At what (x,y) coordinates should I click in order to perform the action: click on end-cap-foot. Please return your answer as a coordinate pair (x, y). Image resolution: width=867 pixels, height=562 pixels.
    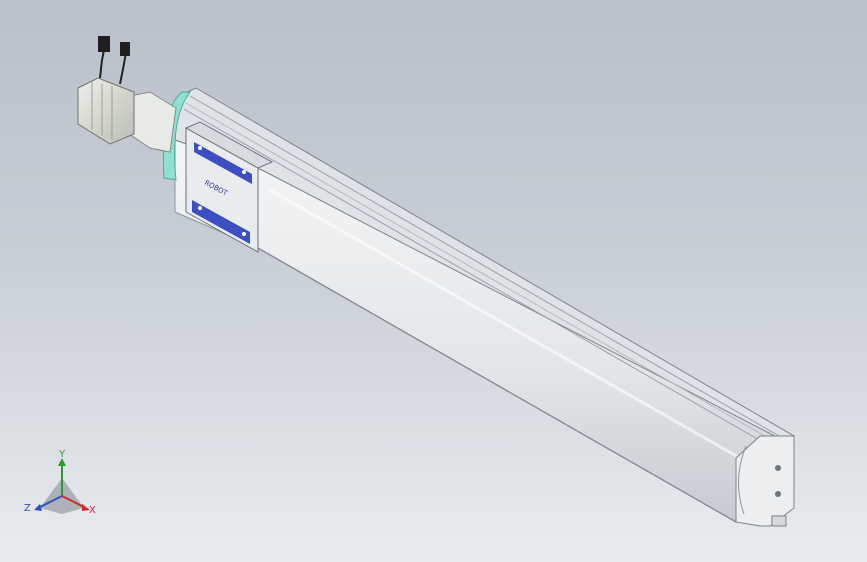
    Looking at the image, I should click on (779, 521).